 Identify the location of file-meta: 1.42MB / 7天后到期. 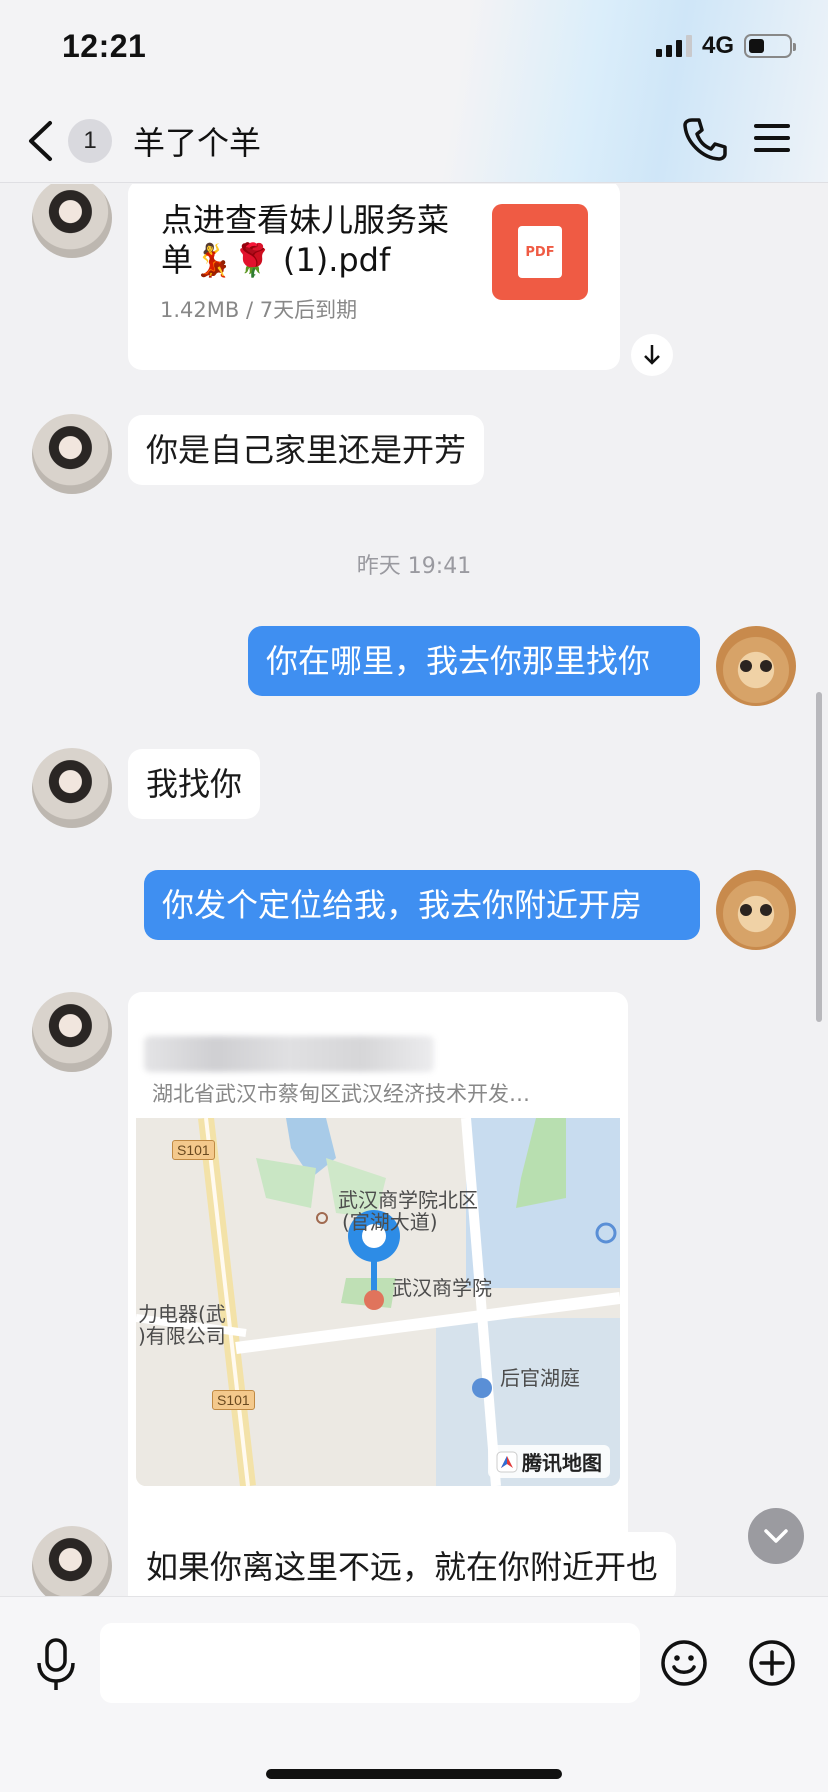
(259, 310).